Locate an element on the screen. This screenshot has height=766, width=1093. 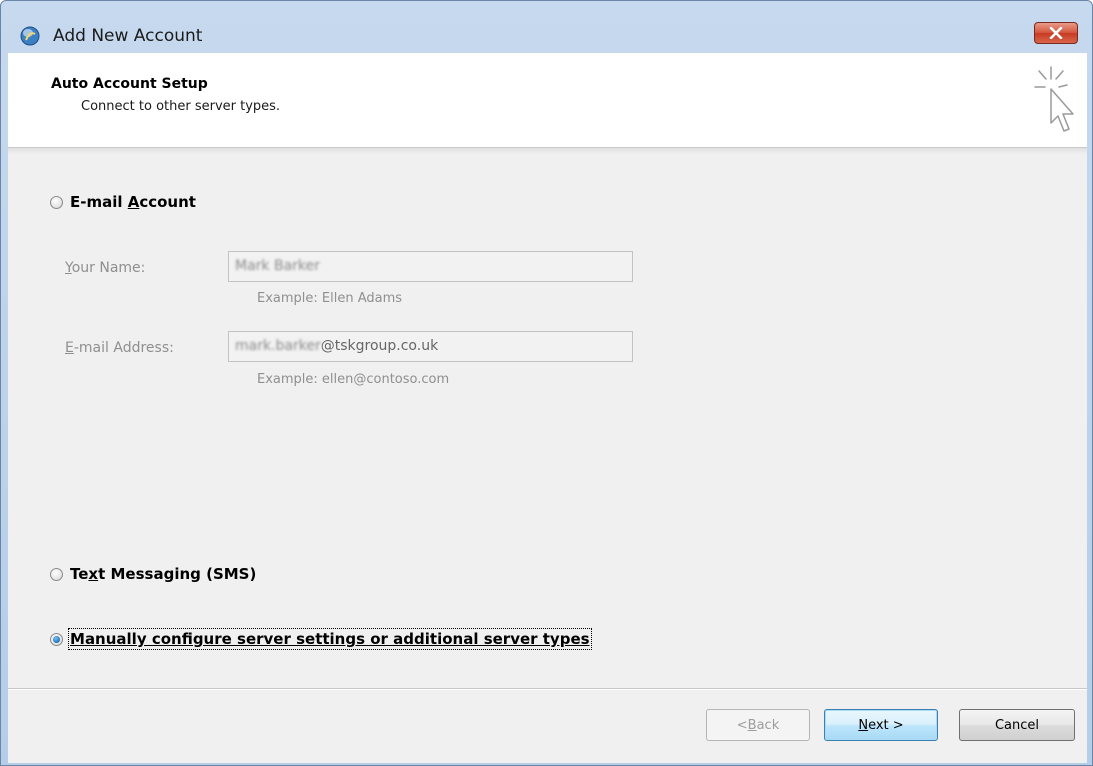
email-address-example: Example: ellen@contoso.com is located at coordinates (353, 379).